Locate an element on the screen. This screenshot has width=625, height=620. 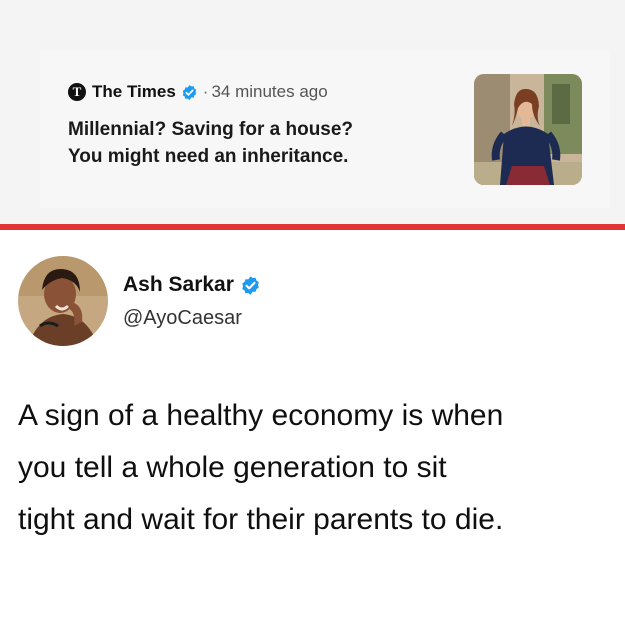
times-logo-icon: T is located at coordinates (77, 92).